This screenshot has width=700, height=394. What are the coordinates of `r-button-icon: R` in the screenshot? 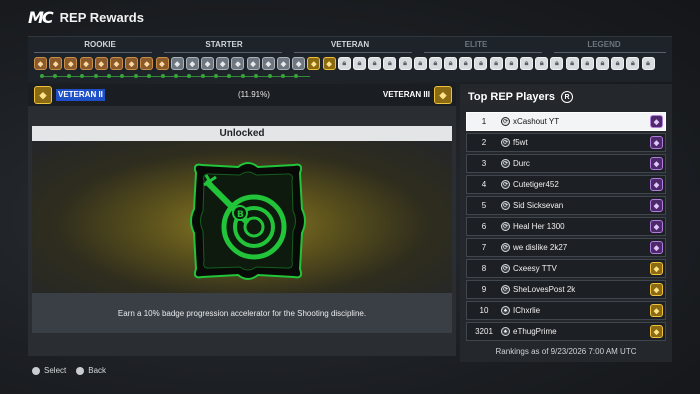 It's located at (567, 97).